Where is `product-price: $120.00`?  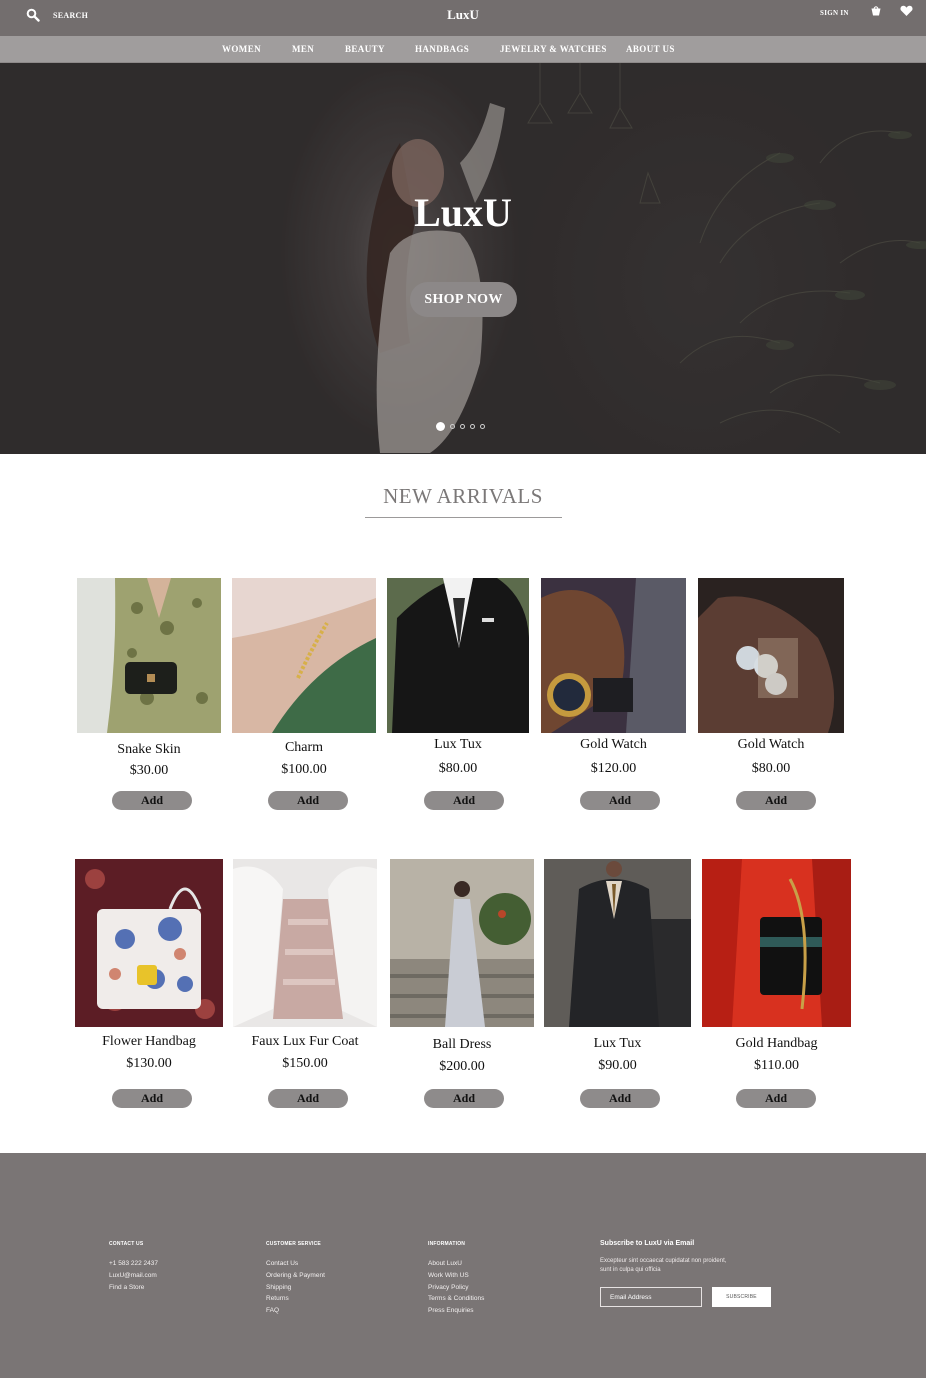
product-price: $120.00 is located at coordinates (613, 768).